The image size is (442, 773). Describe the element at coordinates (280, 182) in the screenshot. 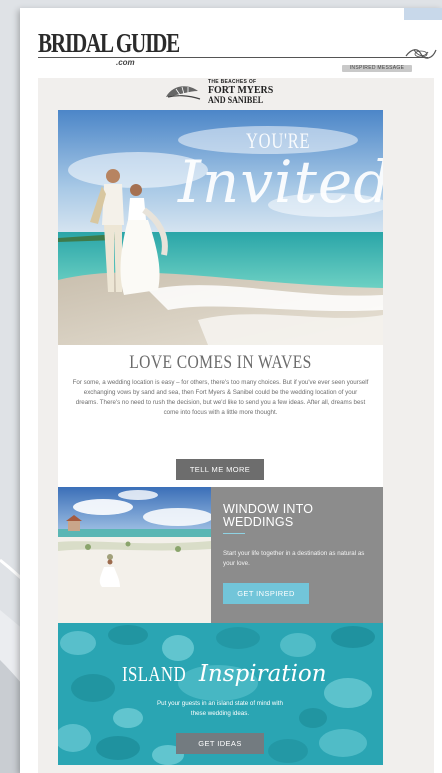

I see `hero-invited-text: Invited` at that location.